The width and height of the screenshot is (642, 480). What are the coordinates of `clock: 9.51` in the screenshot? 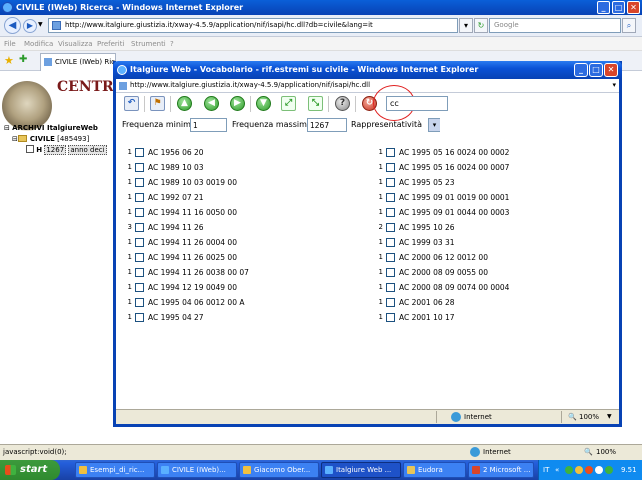 It's located at (629, 470).